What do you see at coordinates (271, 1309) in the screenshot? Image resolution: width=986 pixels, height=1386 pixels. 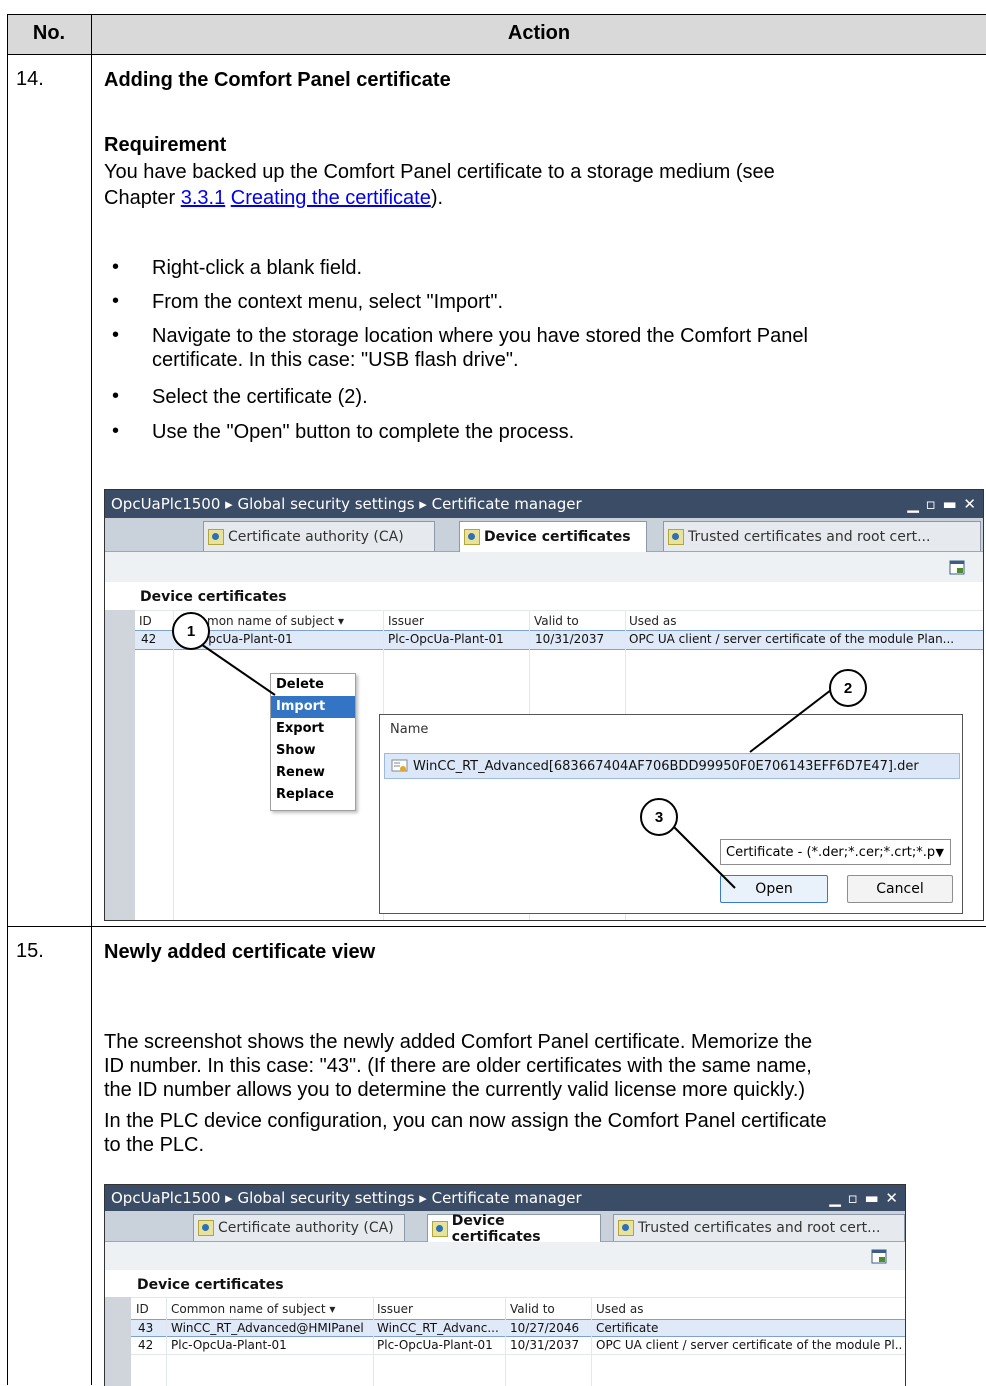 I see `column-header-common-name: Common name of subject ▾` at bounding box center [271, 1309].